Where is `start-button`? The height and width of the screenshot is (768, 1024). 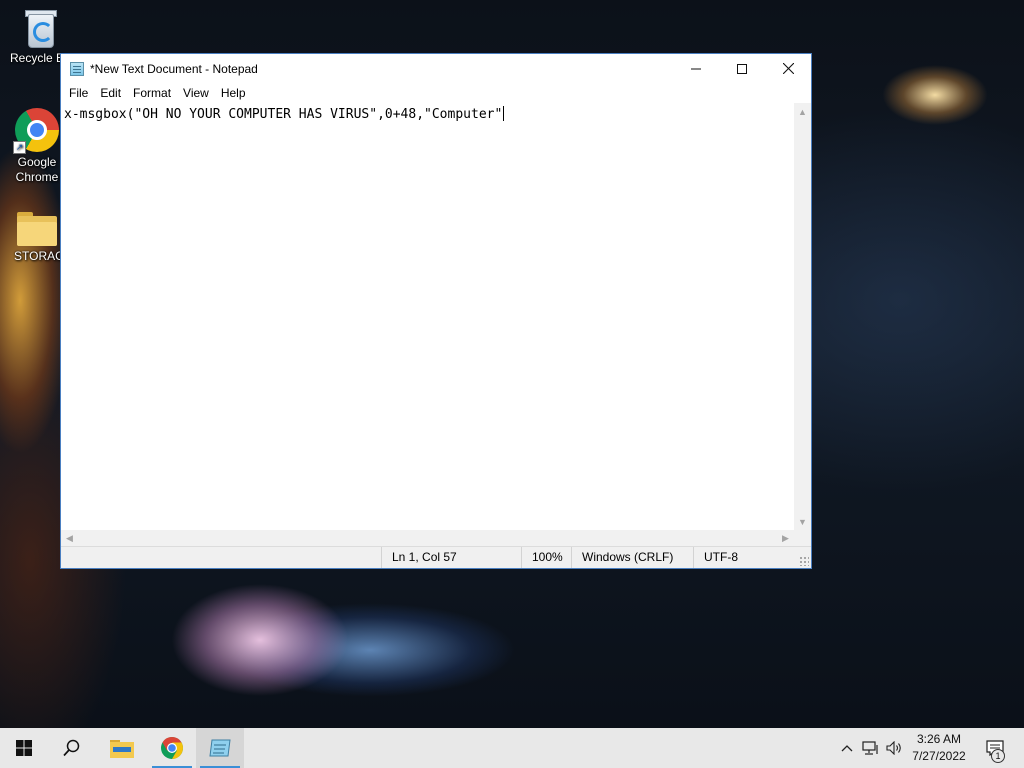
start-button is located at coordinates (24, 748).